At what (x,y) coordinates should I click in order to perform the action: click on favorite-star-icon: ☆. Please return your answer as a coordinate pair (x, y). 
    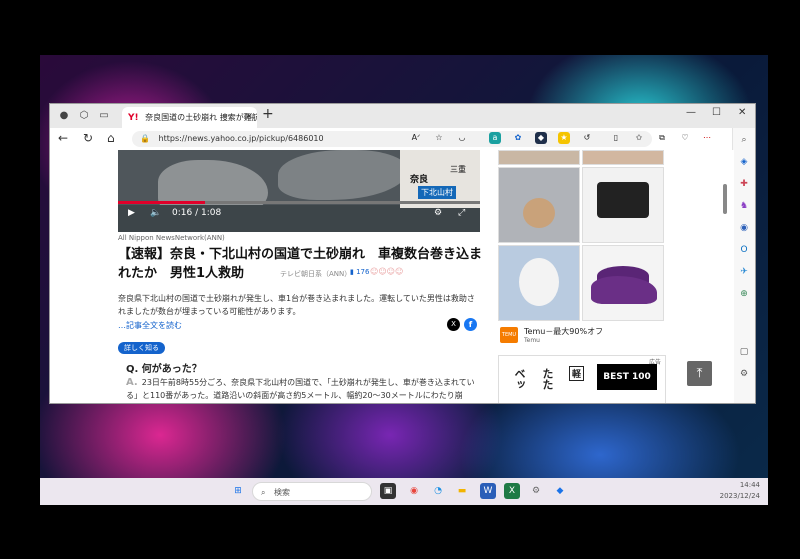
    Looking at the image, I should click on (439, 138).